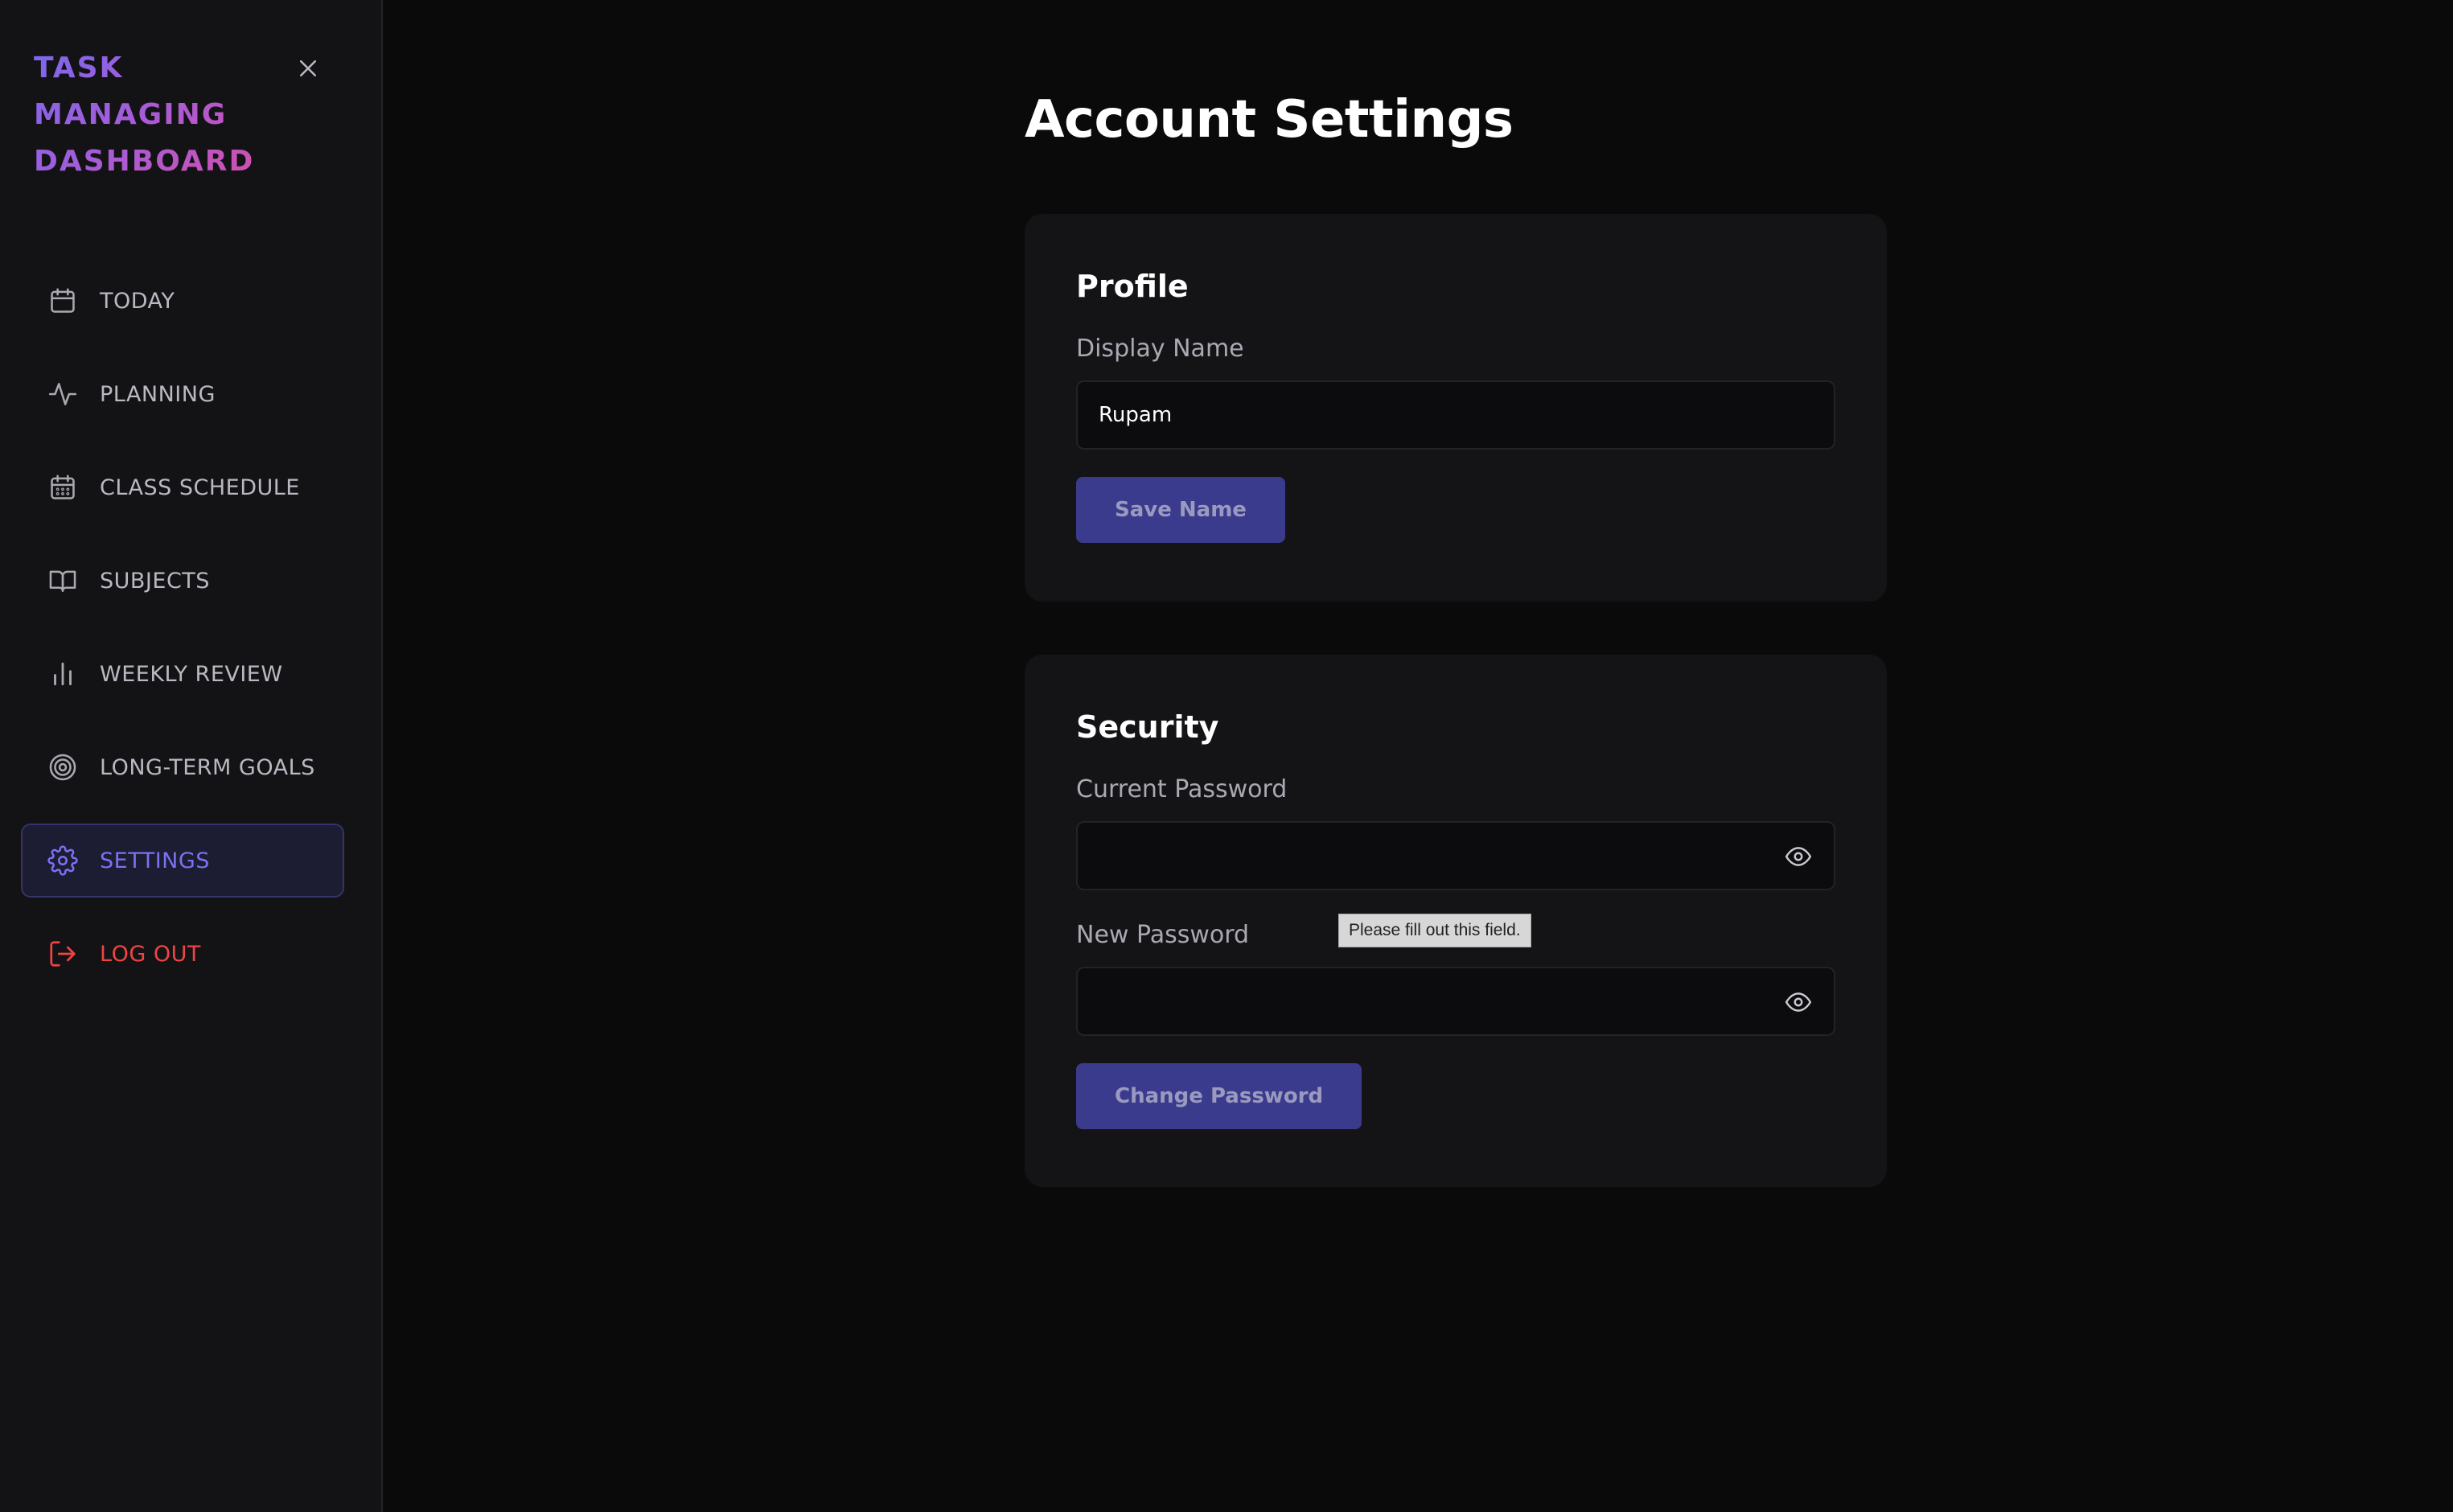 The image size is (2453, 1512). I want to click on brand-line-2: MANAGING, so click(131, 115).